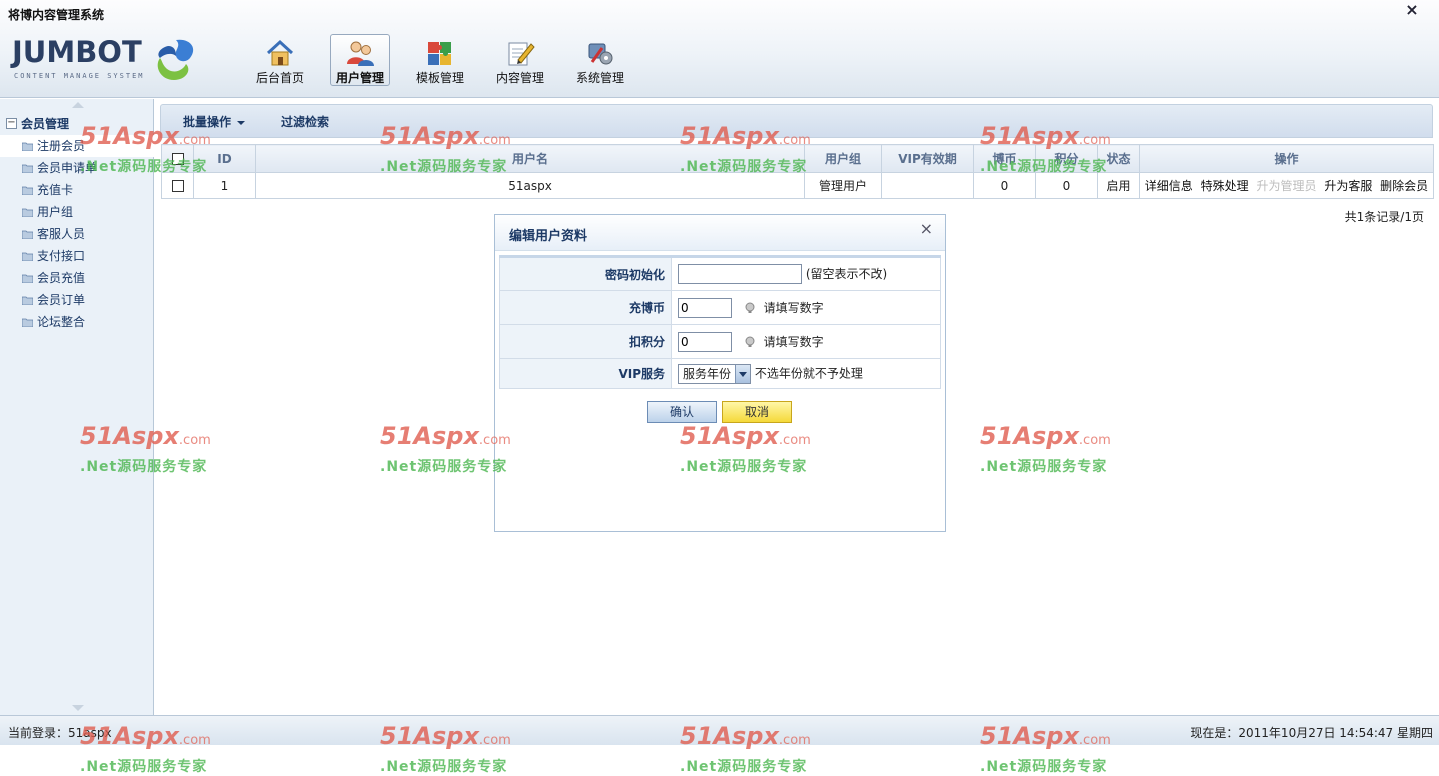 The height and width of the screenshot is (776, 1439). What do you see at coordinates (1066, 158) in the screenshot?
I see `column-header-points: 积分` at bounding box center [1066, 158].